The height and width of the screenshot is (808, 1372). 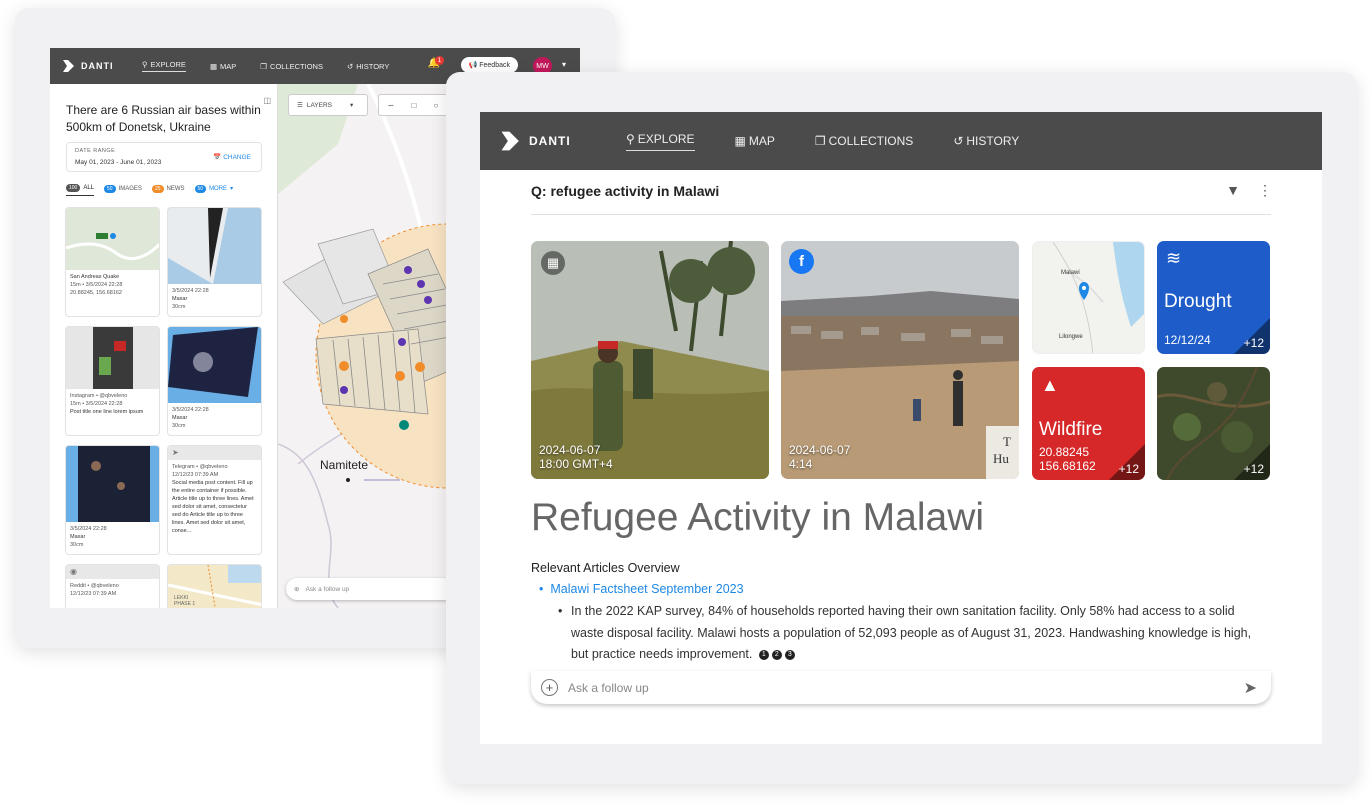 I want to click on back-nav-collections: ❐ COLLECTIONS, so click(x=291, y=66).